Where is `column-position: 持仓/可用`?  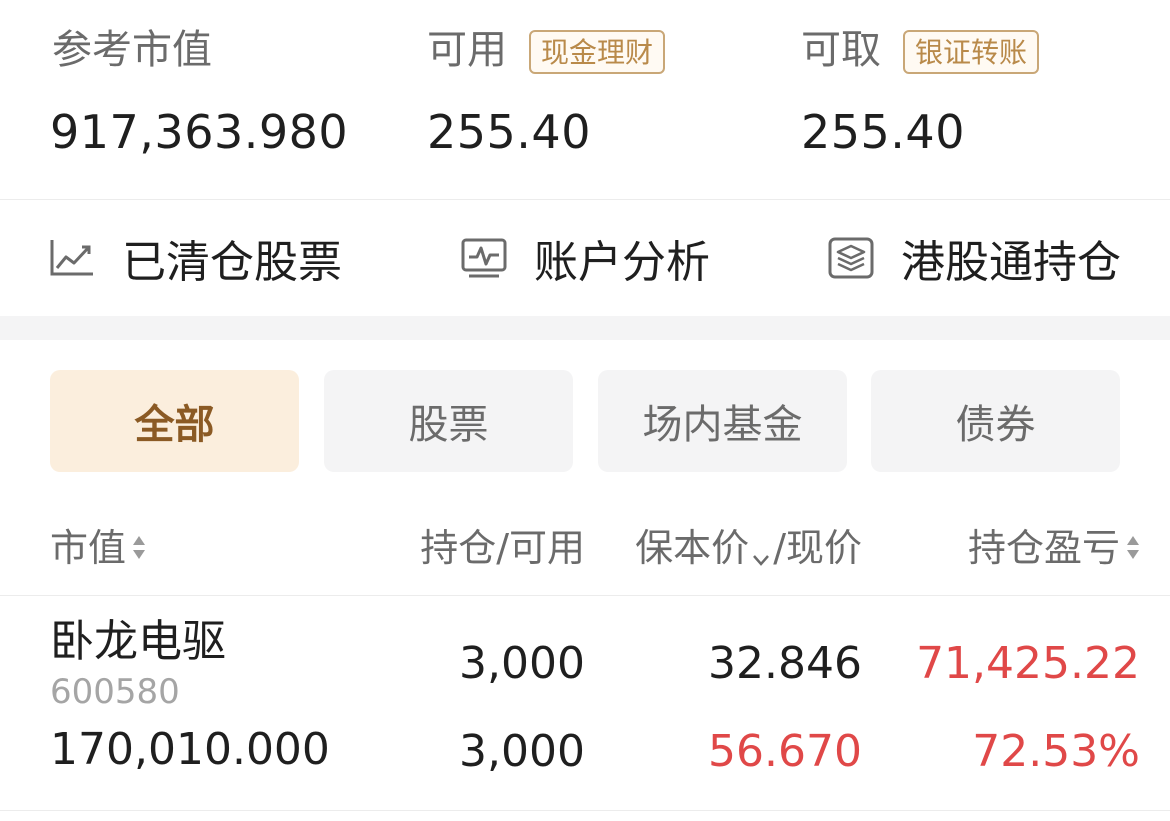
column-position: 持仓/可用 is located at coordinates (502, 548).